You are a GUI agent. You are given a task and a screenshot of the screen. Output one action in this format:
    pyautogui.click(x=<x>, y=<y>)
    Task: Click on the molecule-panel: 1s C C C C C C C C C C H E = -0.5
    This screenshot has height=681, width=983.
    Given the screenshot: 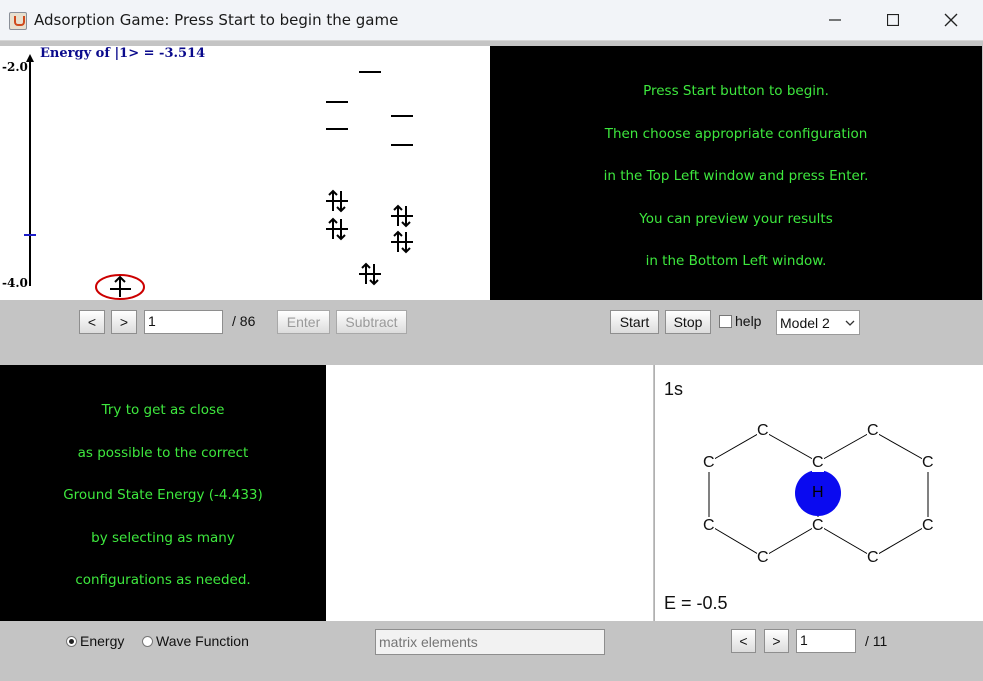 What is the action you would take?
    pyautogui.click(x=818, y=493)
    